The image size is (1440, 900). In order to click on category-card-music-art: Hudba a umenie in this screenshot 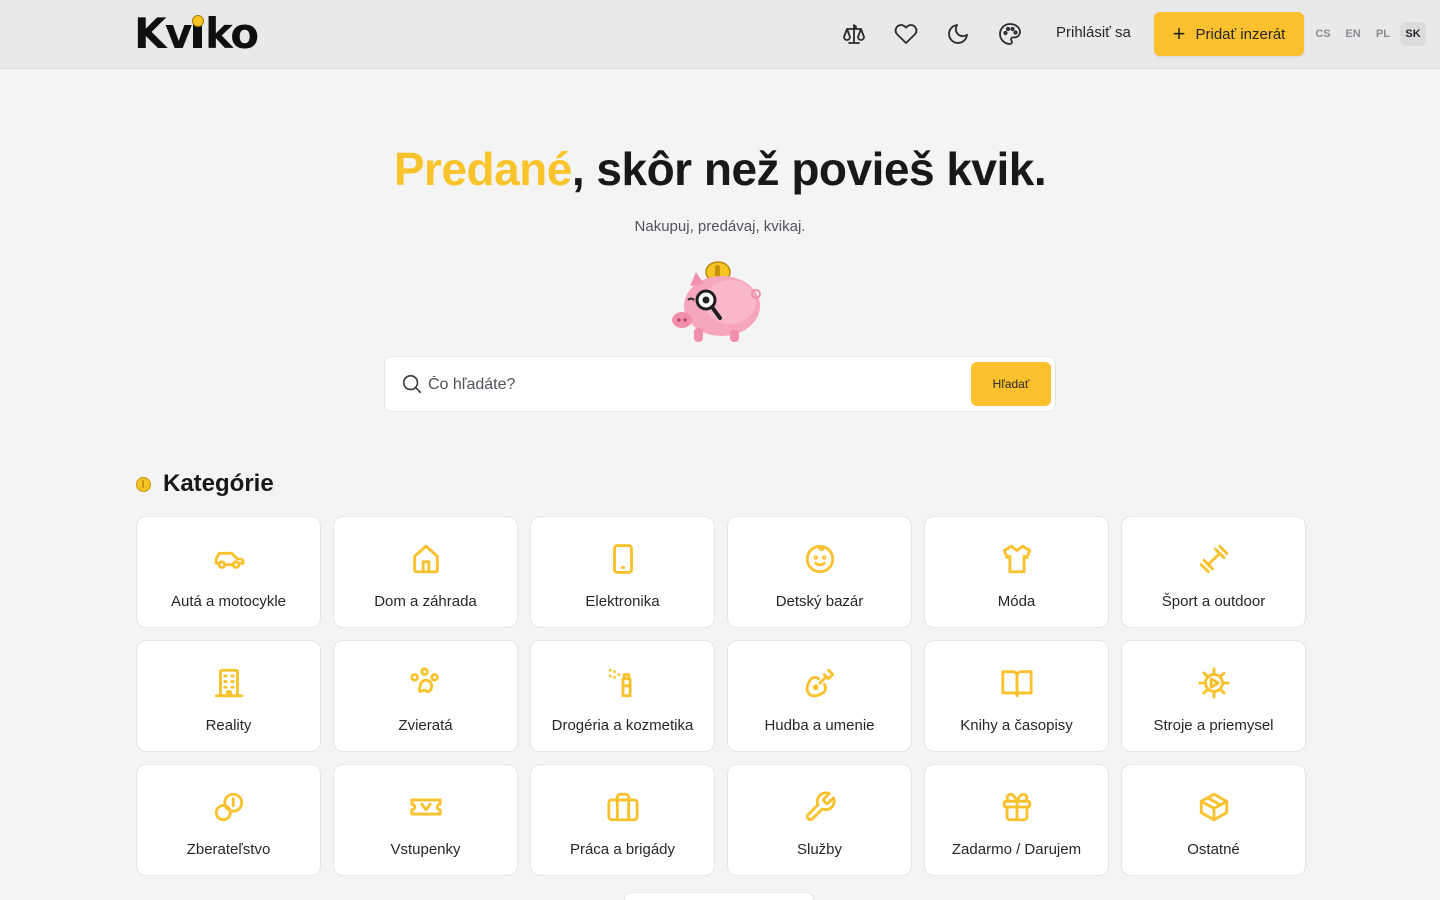, I will do `click(819, 696)`.